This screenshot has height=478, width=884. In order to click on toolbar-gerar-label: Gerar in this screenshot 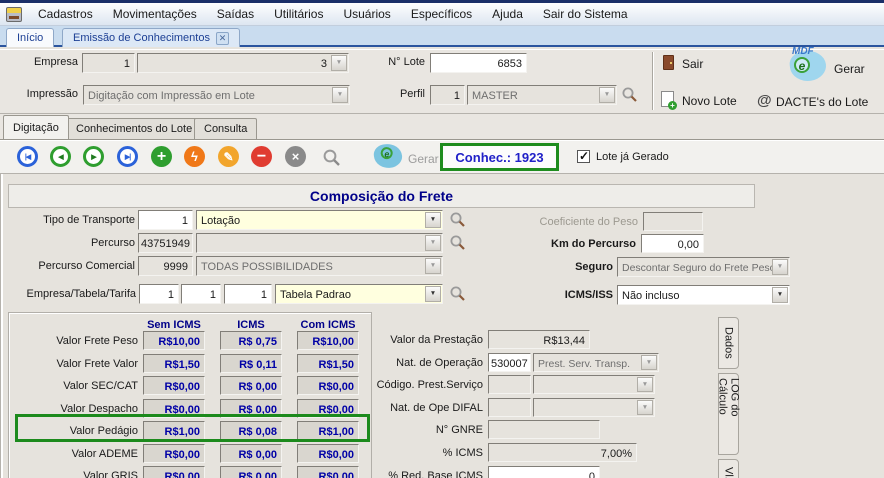, I will do `click(423, 159)`.